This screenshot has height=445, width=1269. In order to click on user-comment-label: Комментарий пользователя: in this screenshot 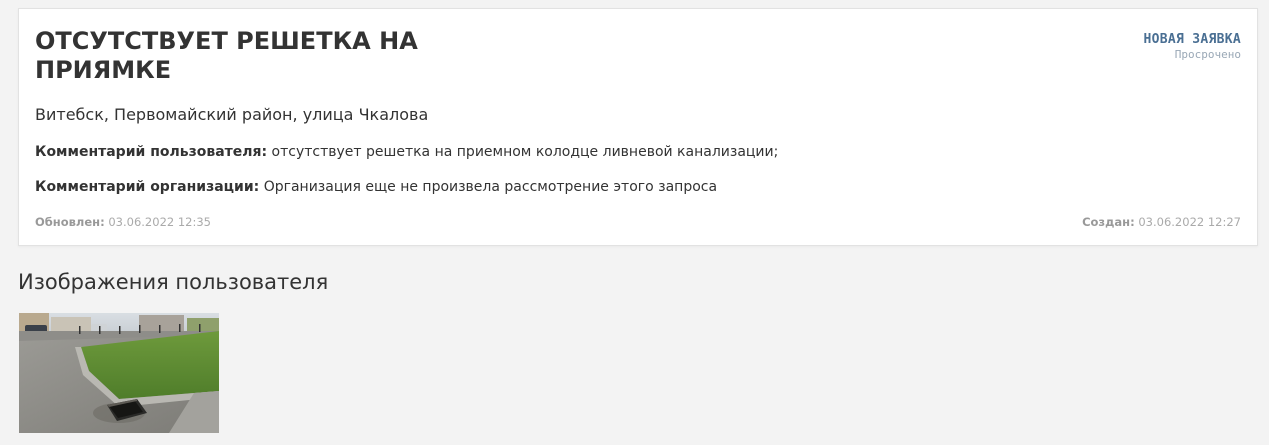, I will do `click(151, 152)`.